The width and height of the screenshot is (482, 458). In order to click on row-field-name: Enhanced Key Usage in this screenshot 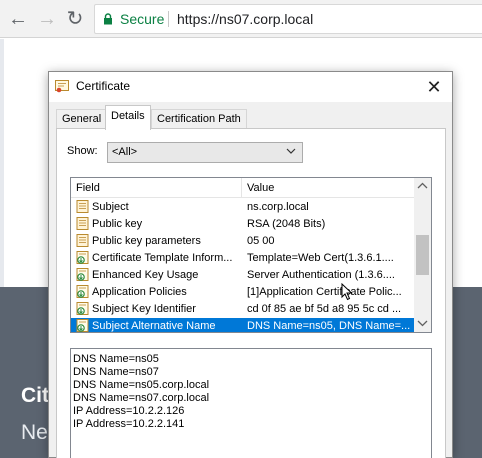, I will do `click(145, 275)`.